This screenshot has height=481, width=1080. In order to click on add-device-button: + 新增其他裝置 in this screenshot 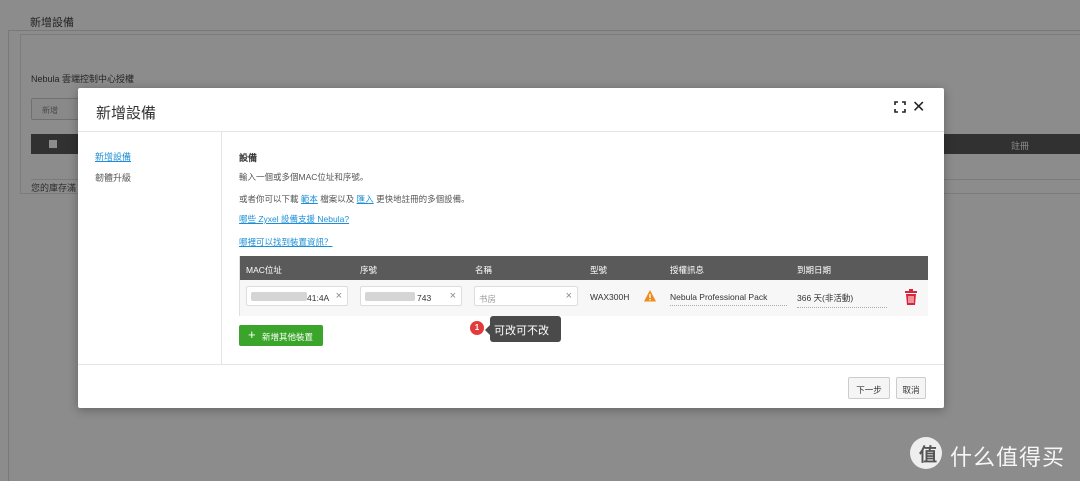, I will do `click(281, 335)`.